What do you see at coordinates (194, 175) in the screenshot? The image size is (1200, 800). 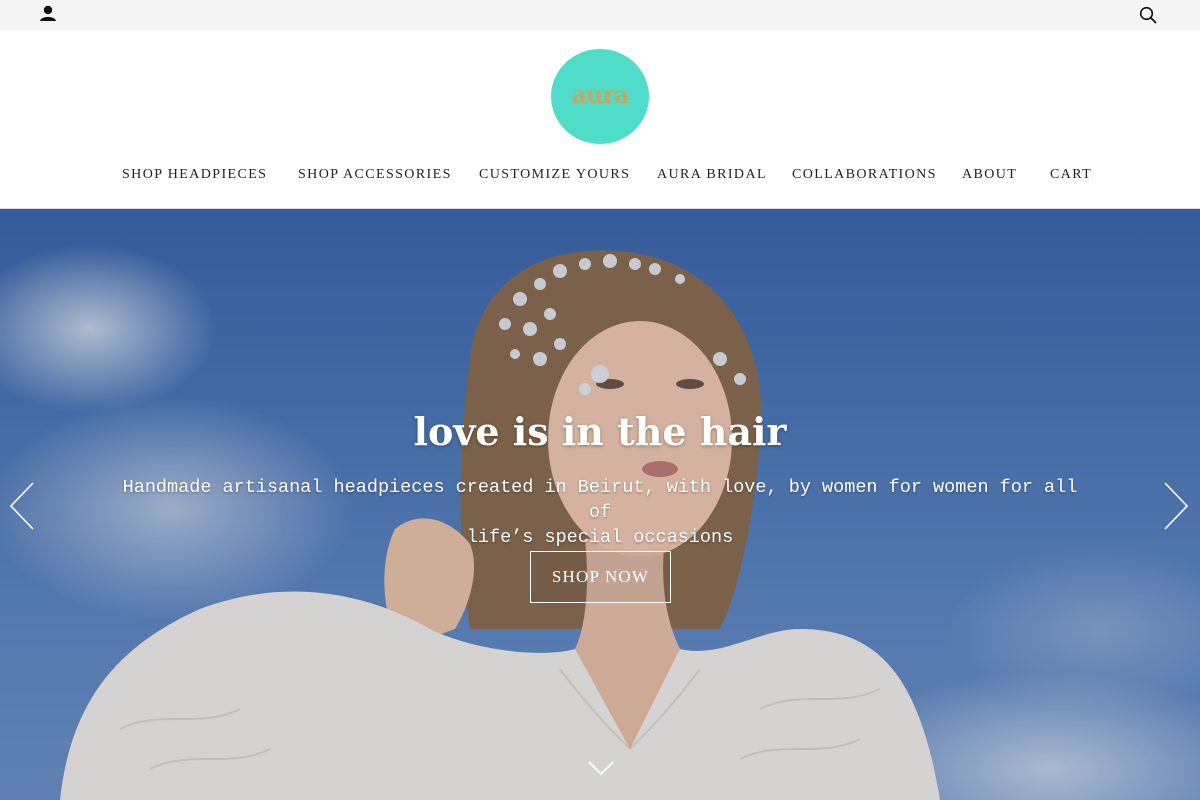 I see `nav-shop-headpieces: SHOP HEADPIECES` at bounding box center [194, 175].